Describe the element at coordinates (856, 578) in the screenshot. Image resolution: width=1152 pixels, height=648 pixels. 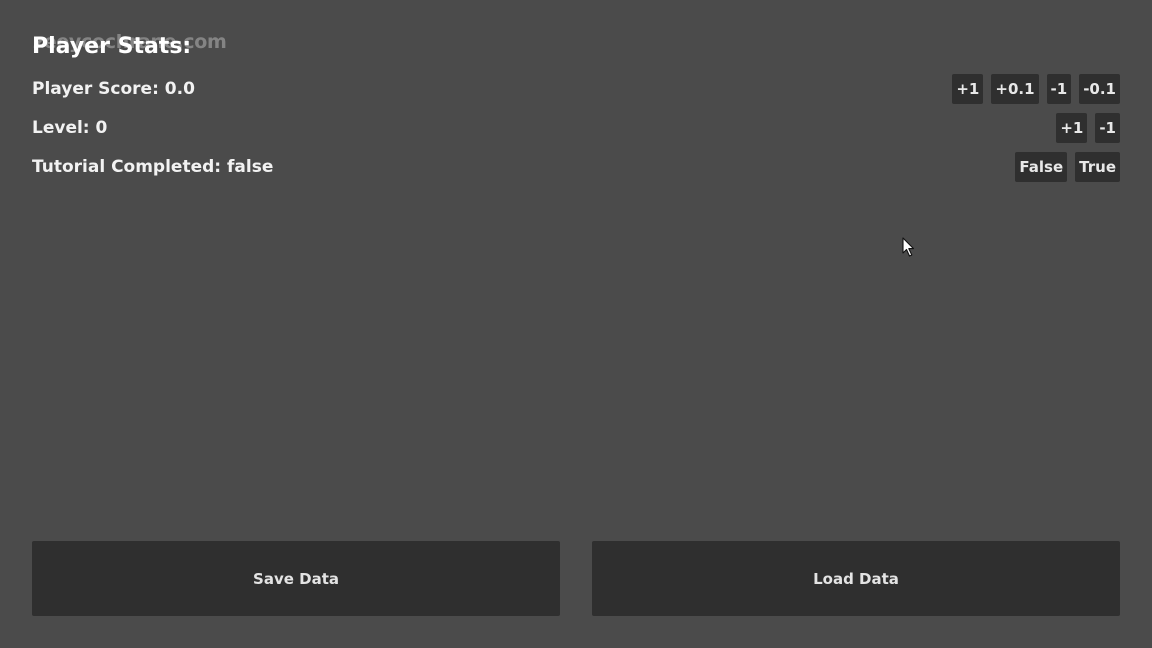
I see `load-data-button: Load Data` at that location.